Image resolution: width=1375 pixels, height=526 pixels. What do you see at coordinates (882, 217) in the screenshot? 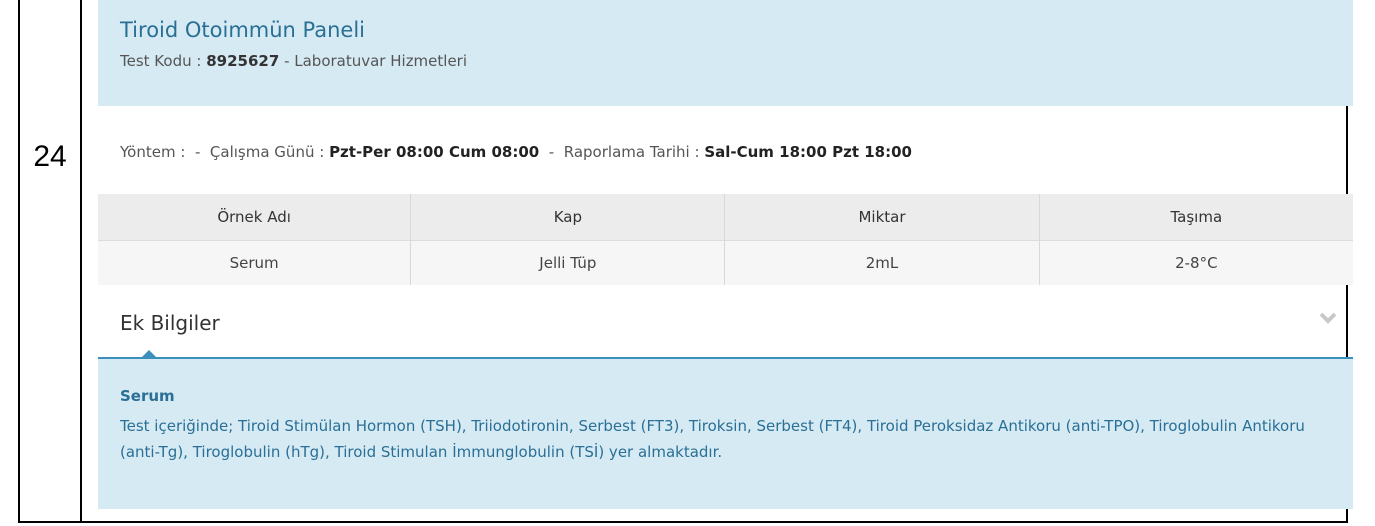
I see `column-header-amount: Miktar` at bounding box center [882, 217].